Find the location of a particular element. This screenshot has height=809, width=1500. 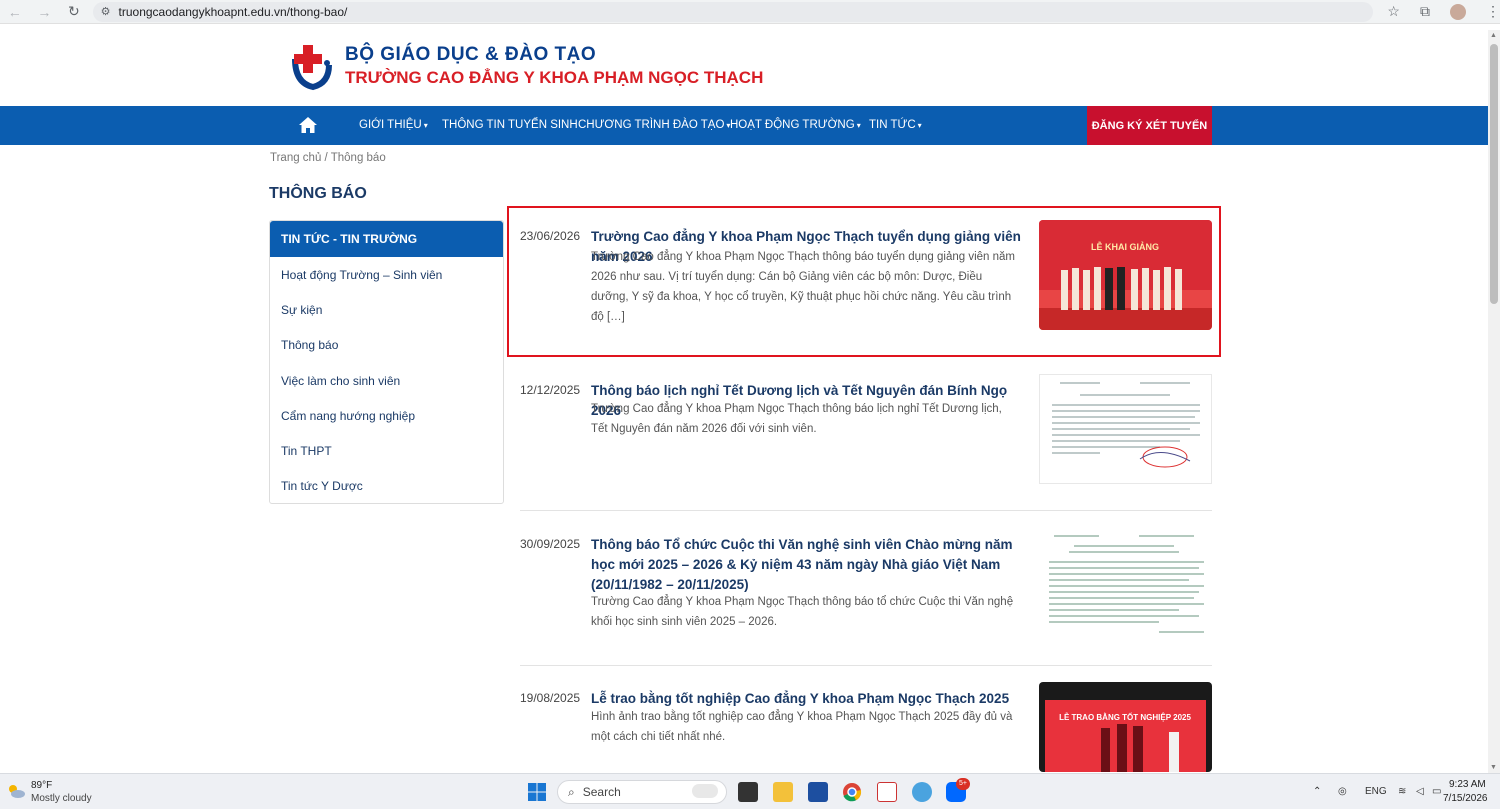

reload-icon: ↻ is located at coordinates (74, 11).